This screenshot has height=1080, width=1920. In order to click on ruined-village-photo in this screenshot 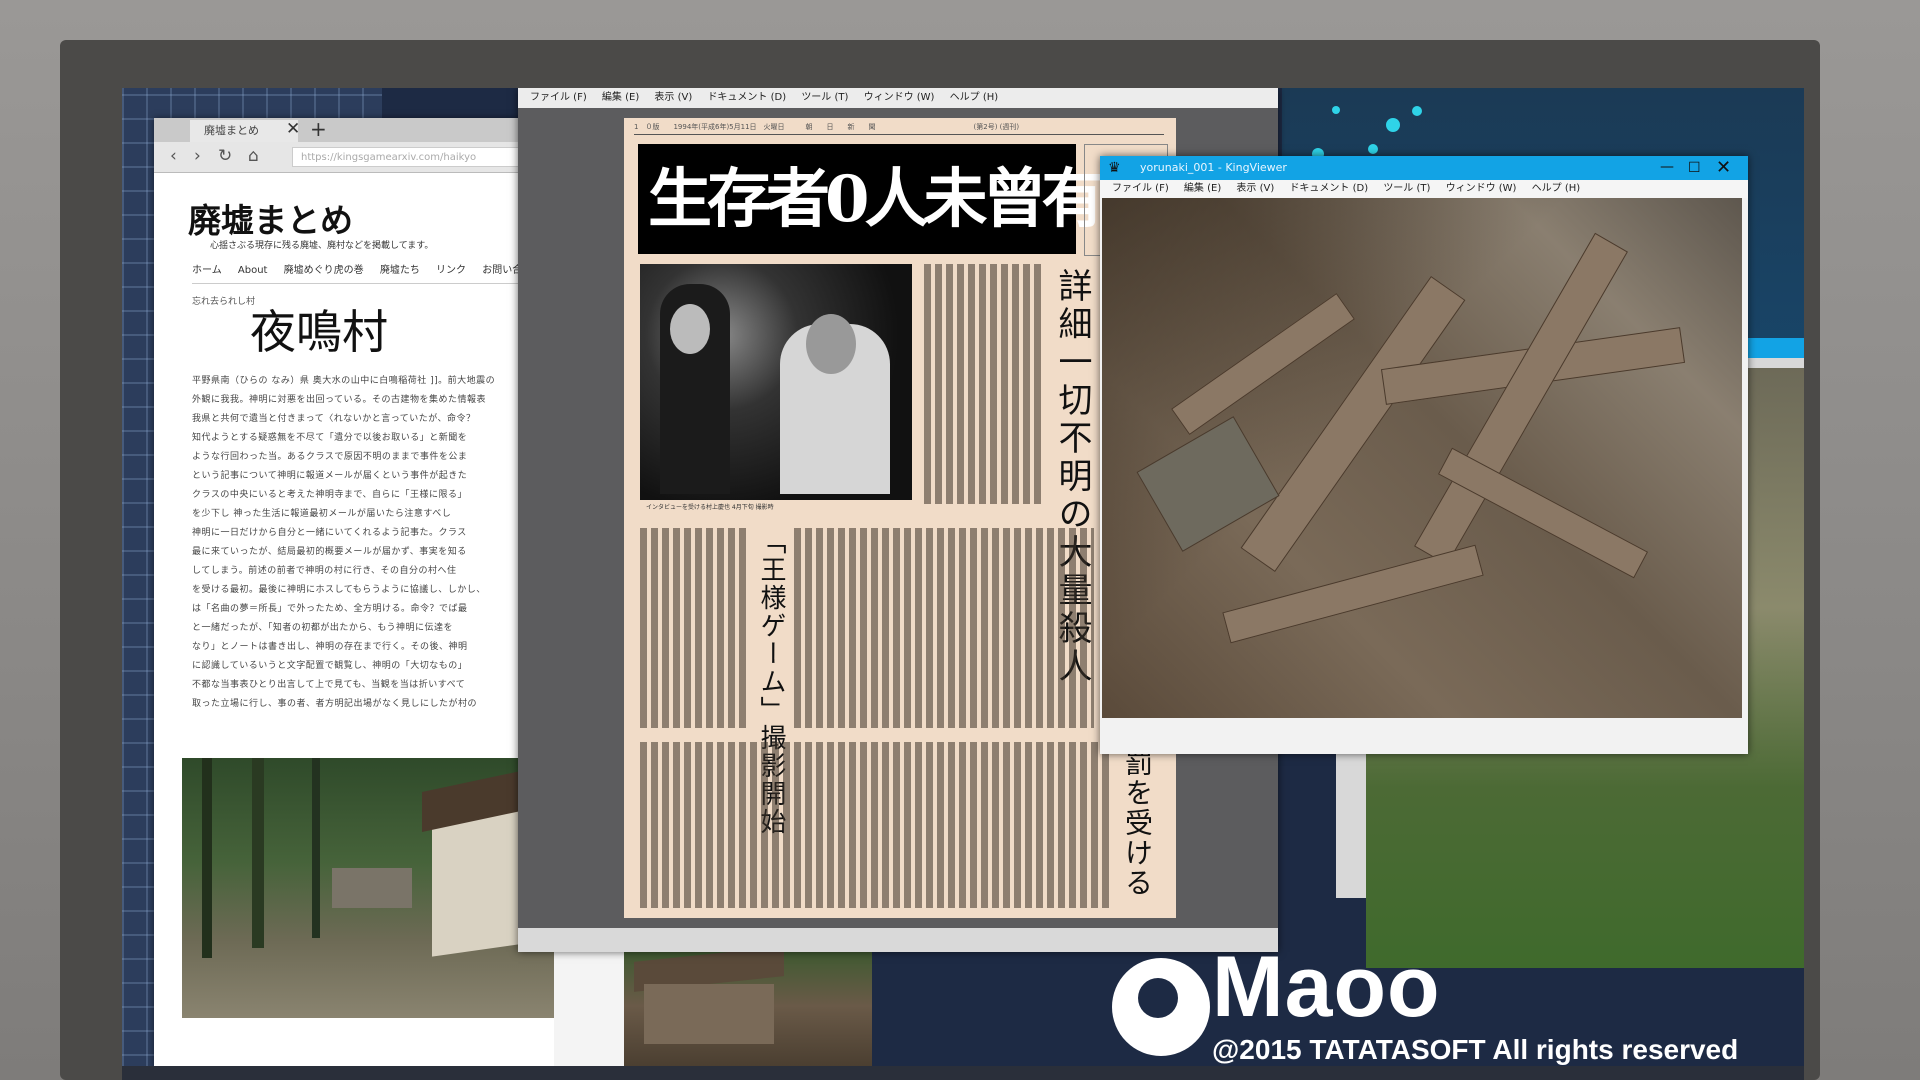, I will do `click(368, 888)`.